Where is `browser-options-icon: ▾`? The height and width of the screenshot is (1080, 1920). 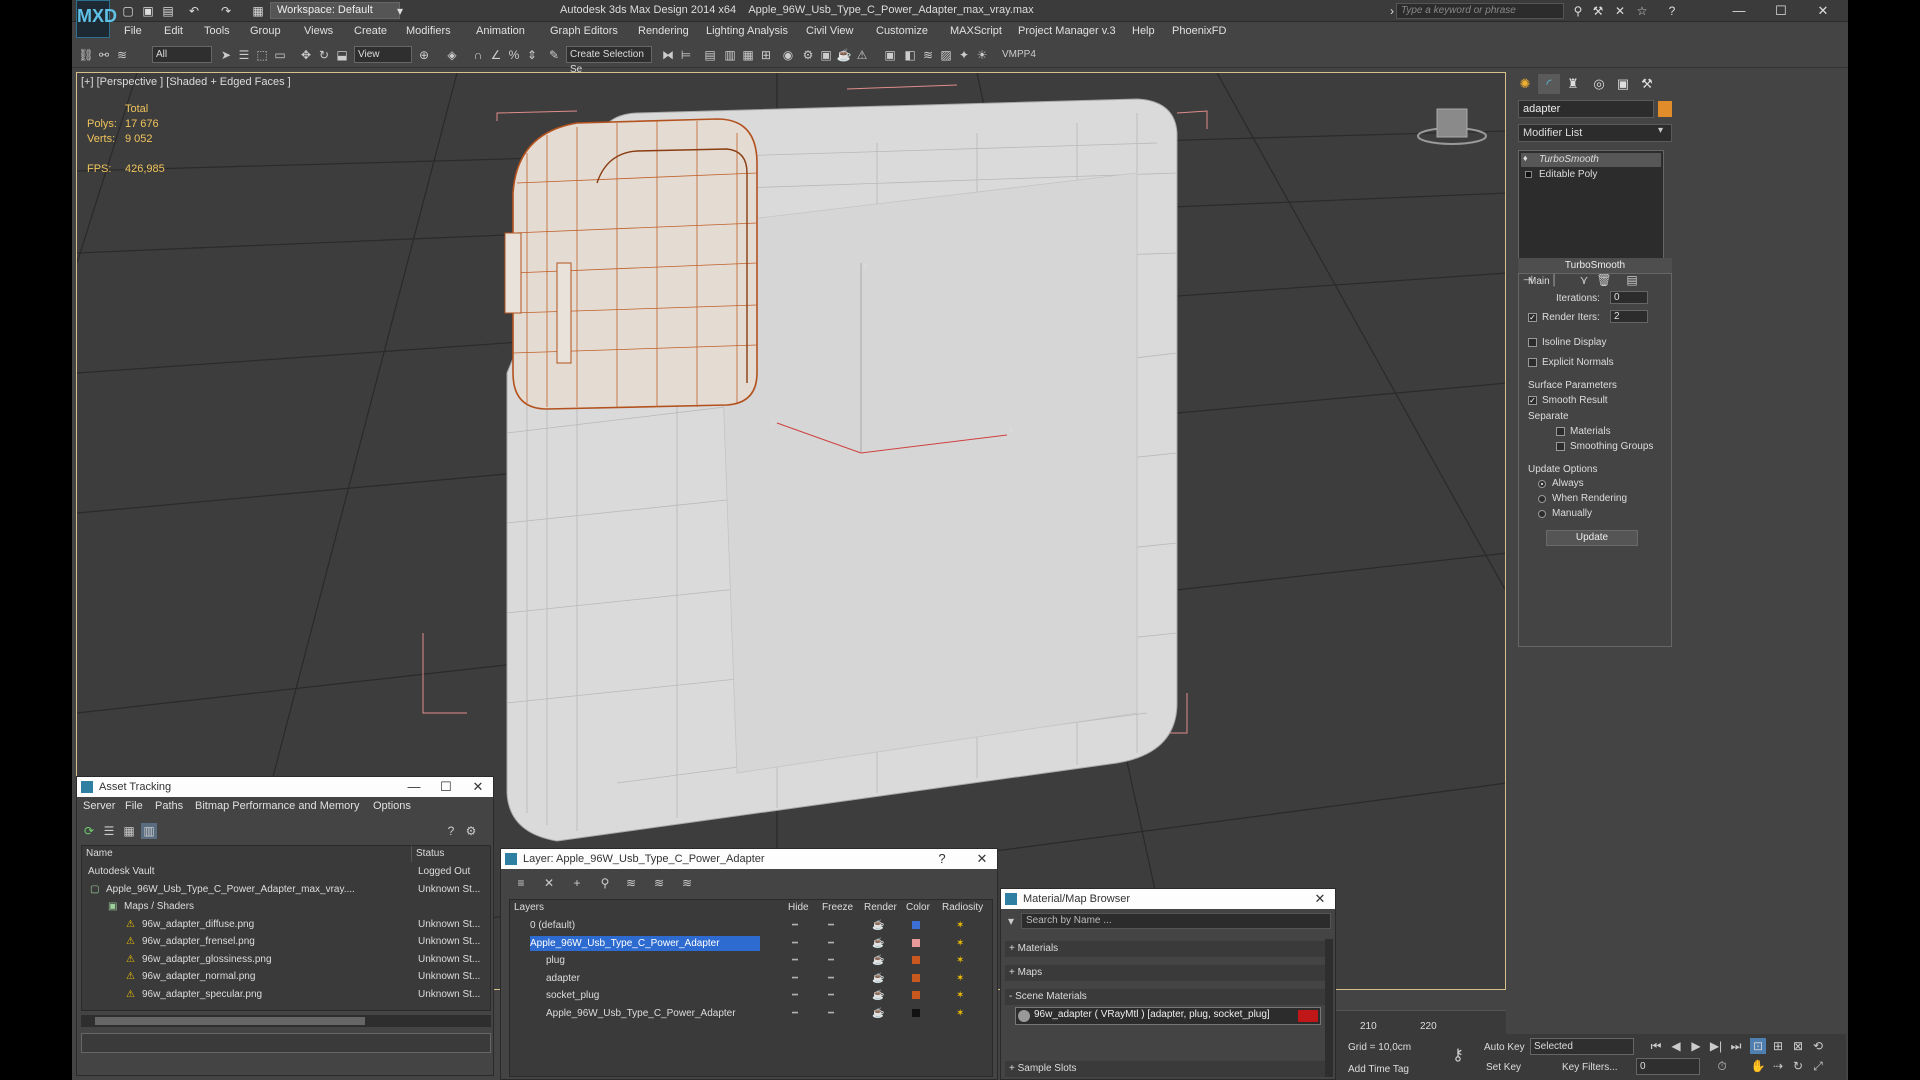
browser-options-icon: ▾ is located at coordinates (1011, 921).